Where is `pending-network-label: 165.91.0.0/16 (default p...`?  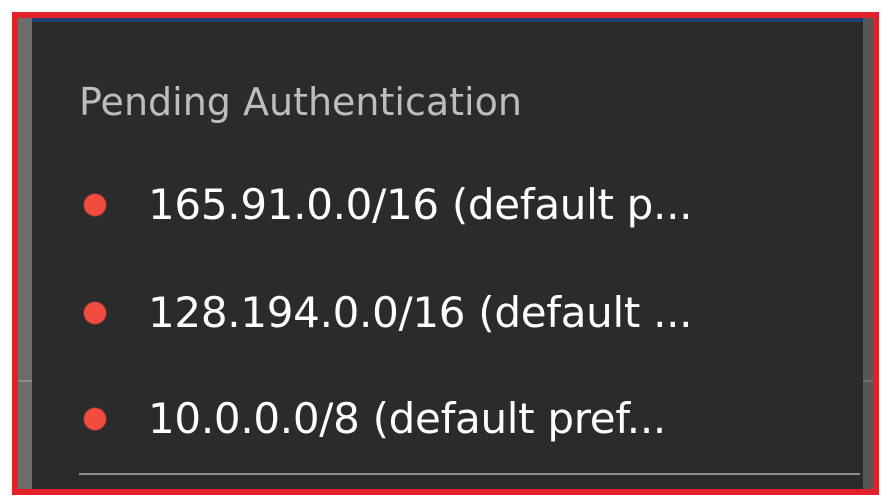 pending-network-label: 165.91.0.0/16 (default p... is located at coordinates (420, 204).